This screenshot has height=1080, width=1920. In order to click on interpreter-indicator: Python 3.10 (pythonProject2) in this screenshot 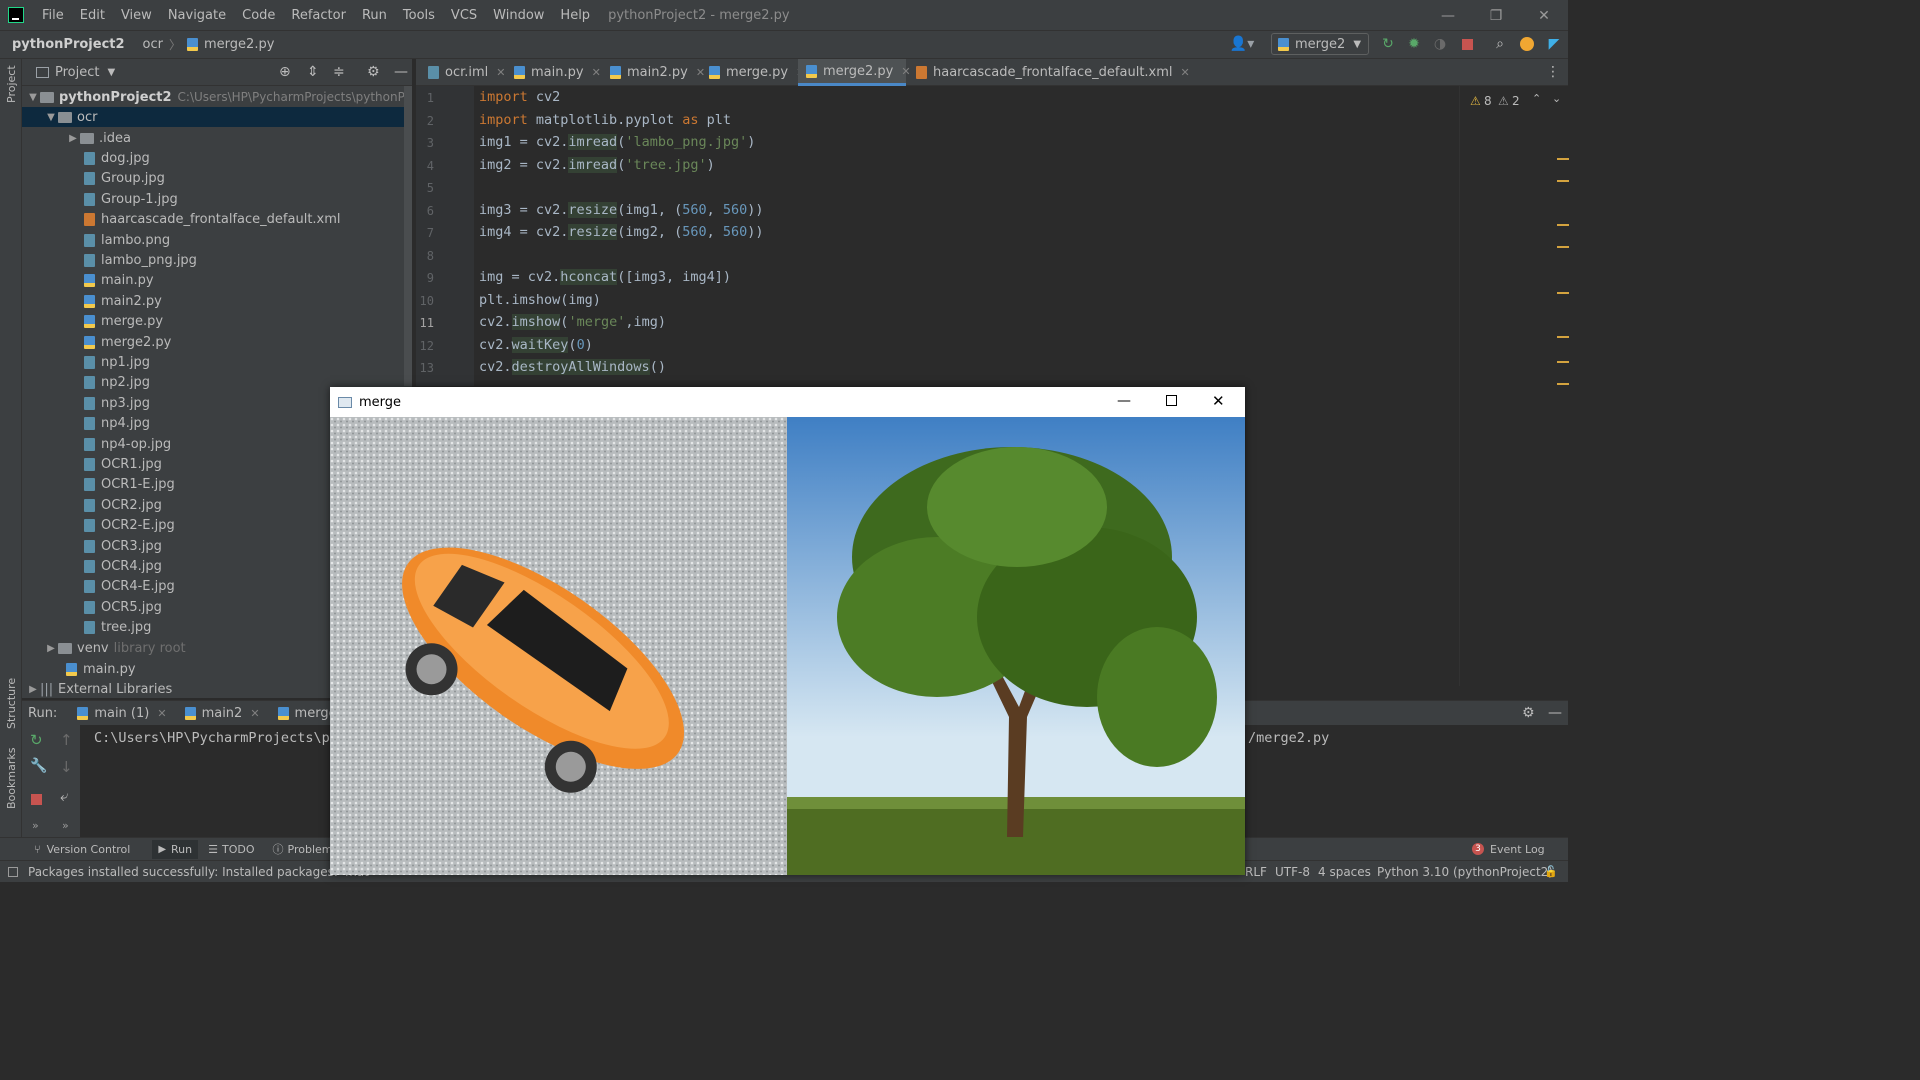, I will do `click(1465, 872)`.